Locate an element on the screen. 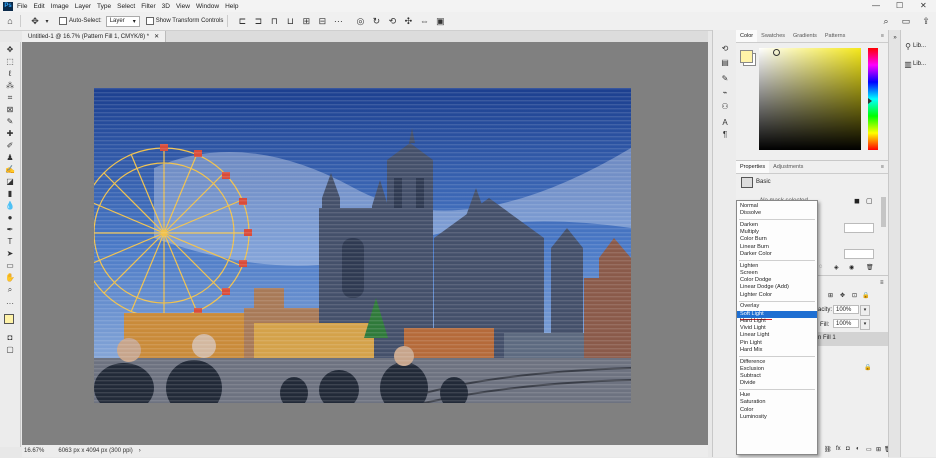 The image size is (936, 458). blend-mode-color: Color is located at coordinates (777, 410).